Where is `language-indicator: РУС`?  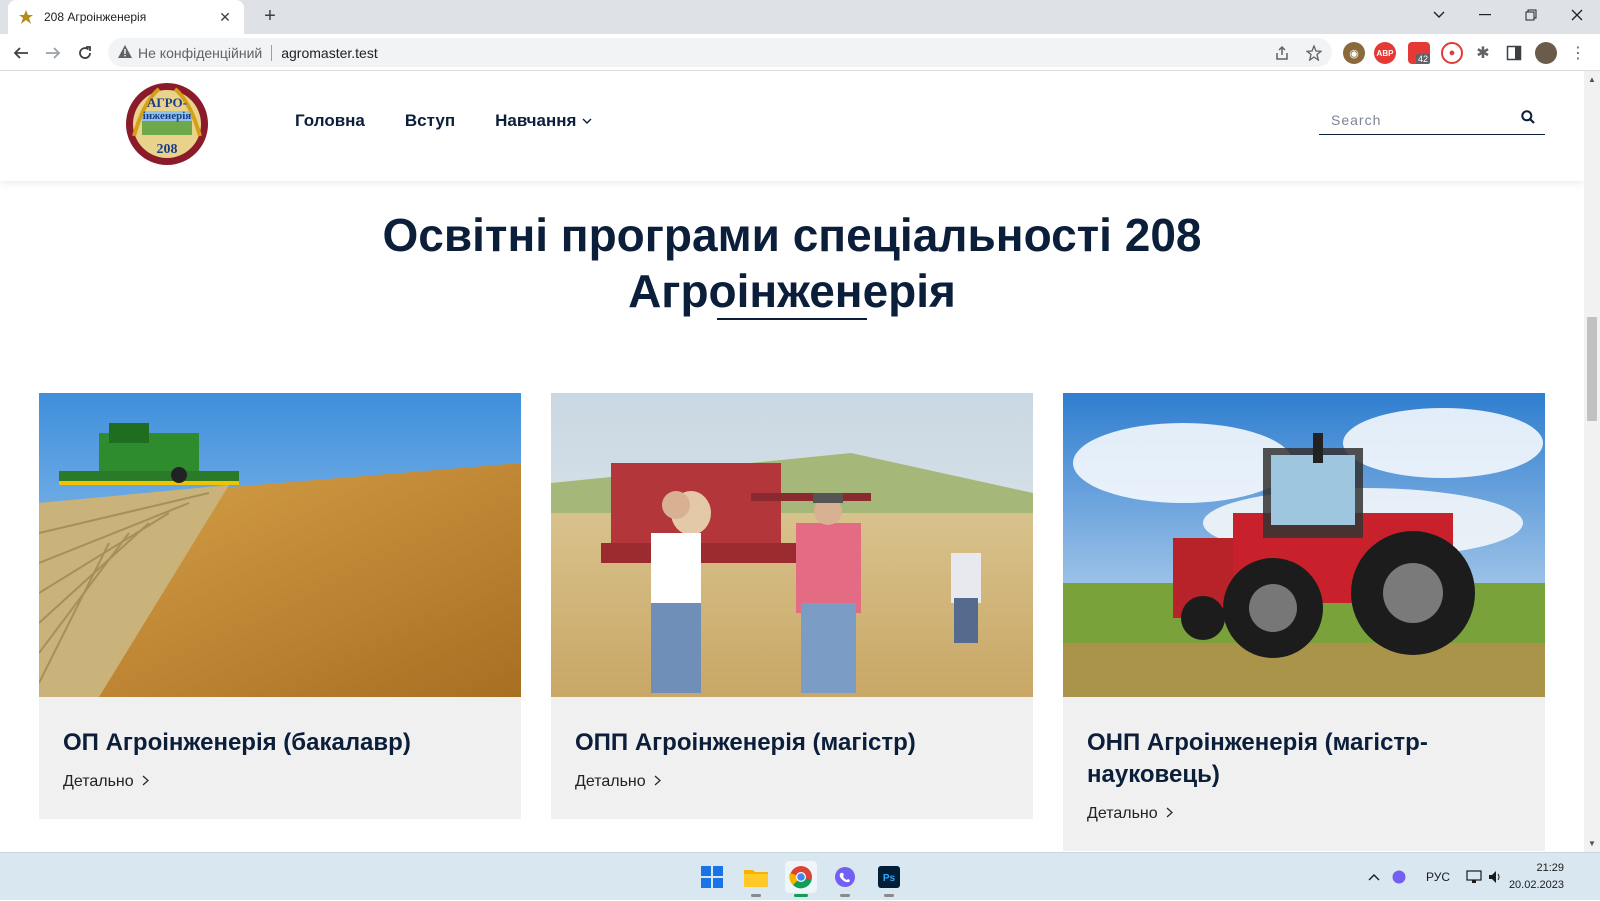 language-indicator: РУС is located at coordinates (1438, 877).